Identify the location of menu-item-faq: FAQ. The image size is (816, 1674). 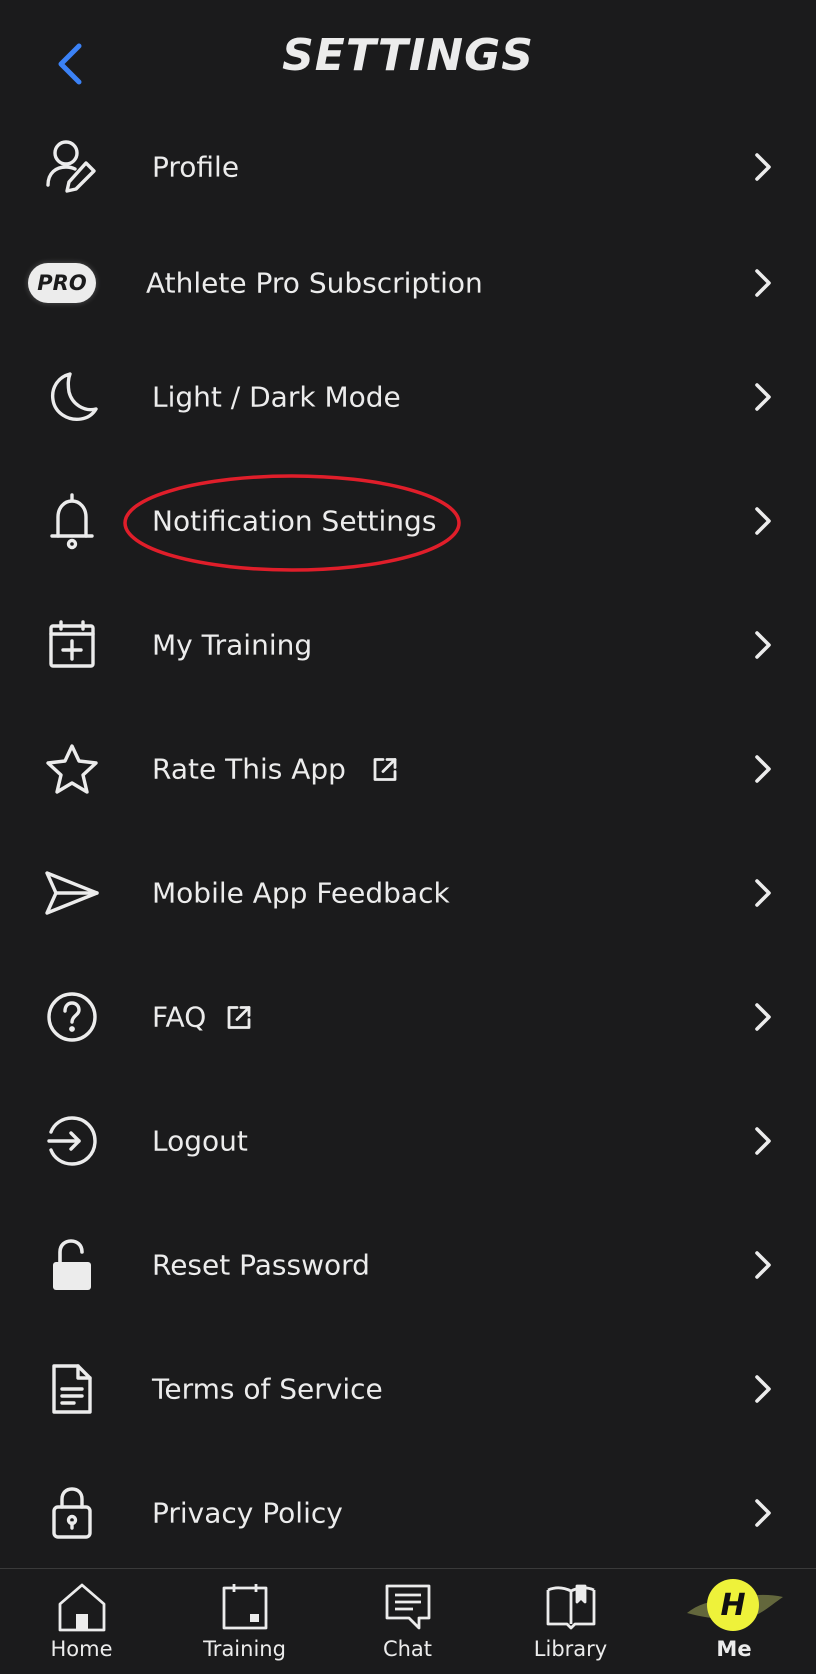
(408, 1017).